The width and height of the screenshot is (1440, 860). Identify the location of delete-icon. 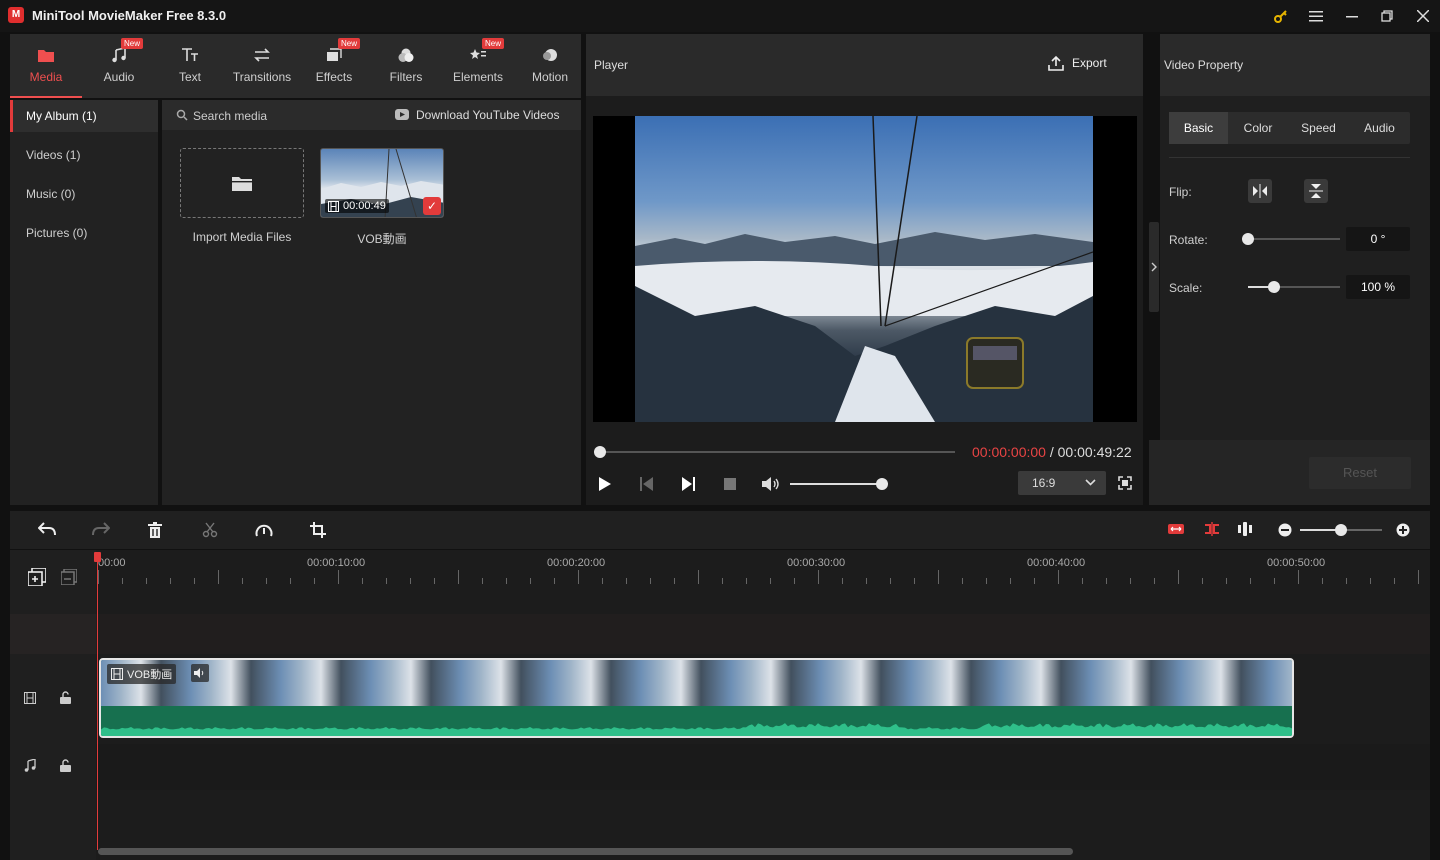
(155, 530).